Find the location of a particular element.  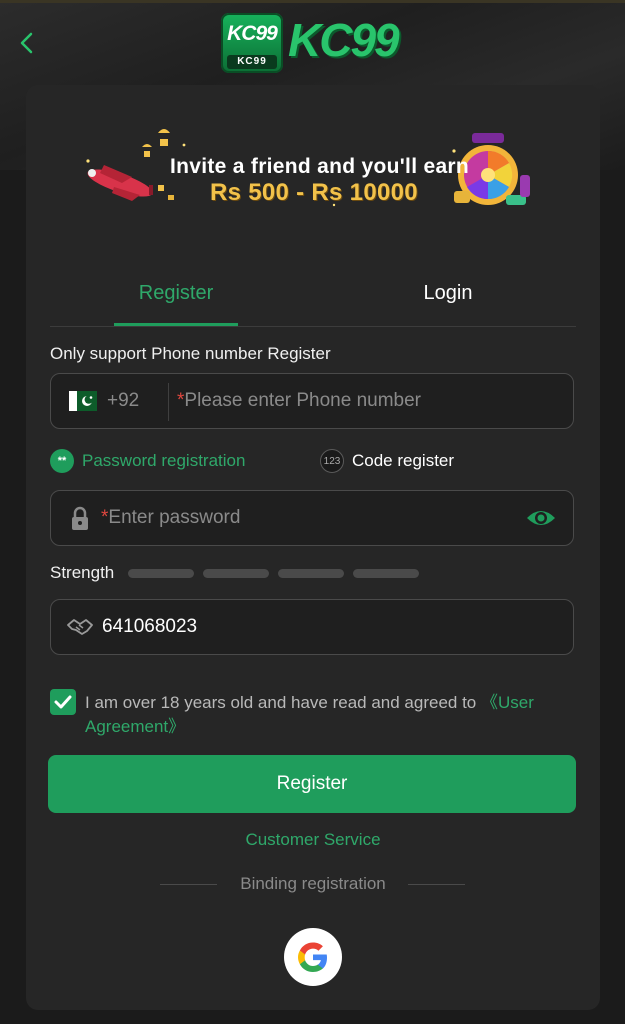

password-registration-label: Password registration is located at coordinates (164, 460).